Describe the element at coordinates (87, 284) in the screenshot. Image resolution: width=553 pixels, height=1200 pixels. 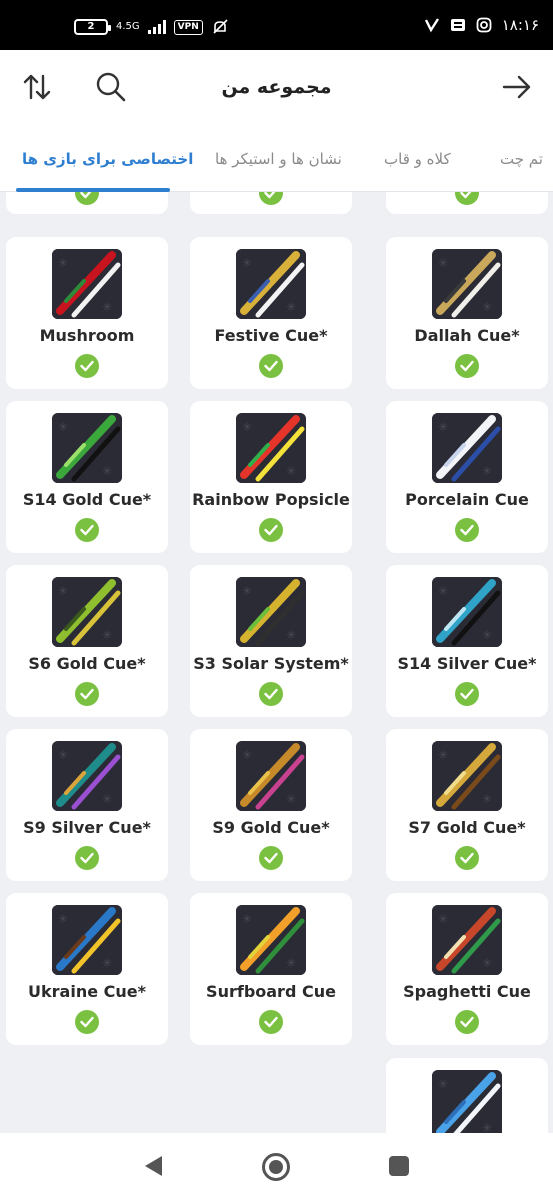
I see `cue-mushroom-icon: ✳ ✳` at that location.